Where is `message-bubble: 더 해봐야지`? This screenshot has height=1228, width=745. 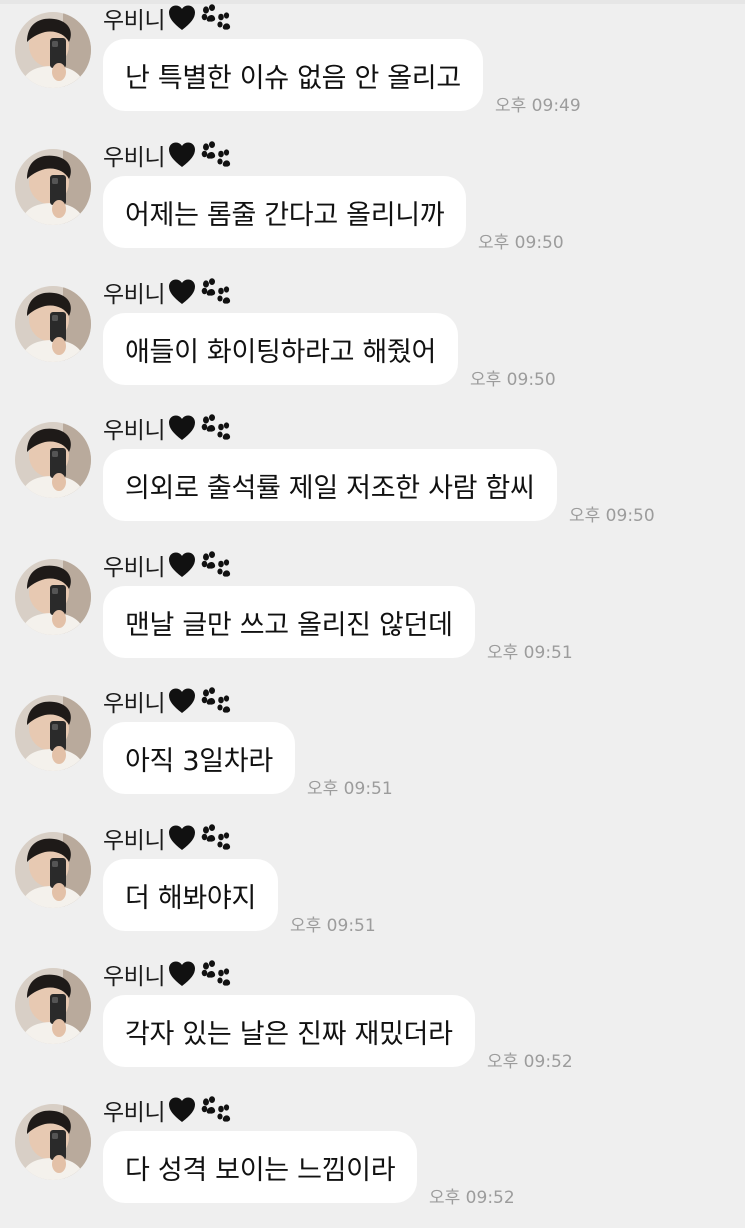
message-bubble: 더 해봐야지 is located at coordinates (190, 895).